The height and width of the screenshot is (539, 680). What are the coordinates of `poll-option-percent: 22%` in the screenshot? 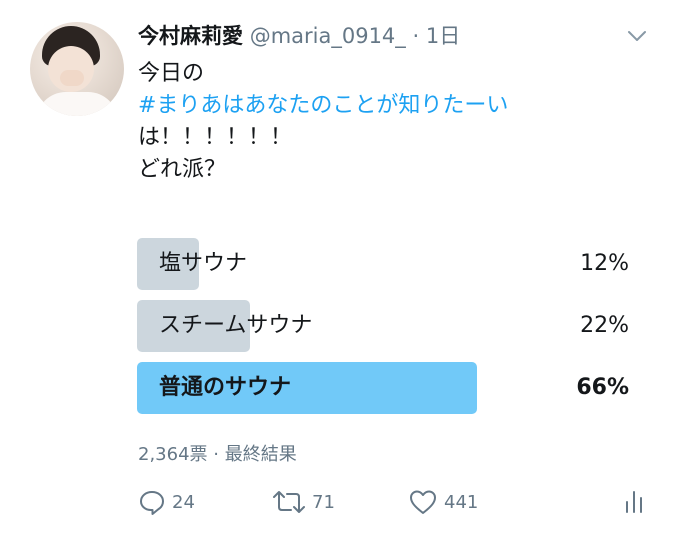 It's located at (604, 325).